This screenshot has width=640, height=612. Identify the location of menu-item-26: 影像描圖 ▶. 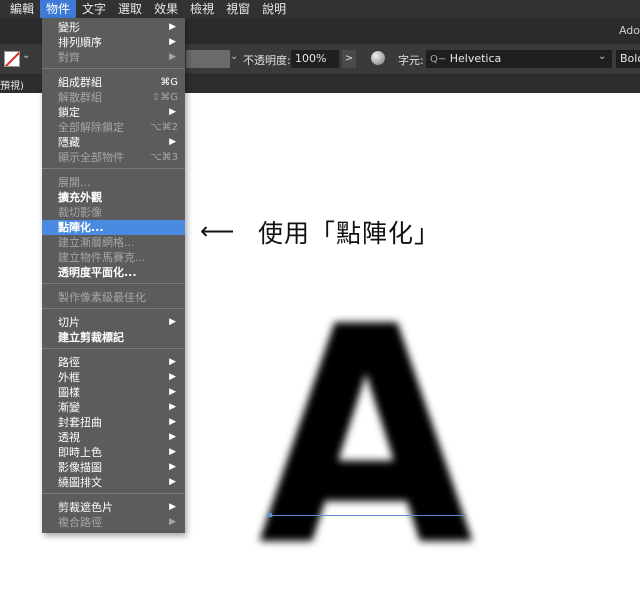
(113, 467).